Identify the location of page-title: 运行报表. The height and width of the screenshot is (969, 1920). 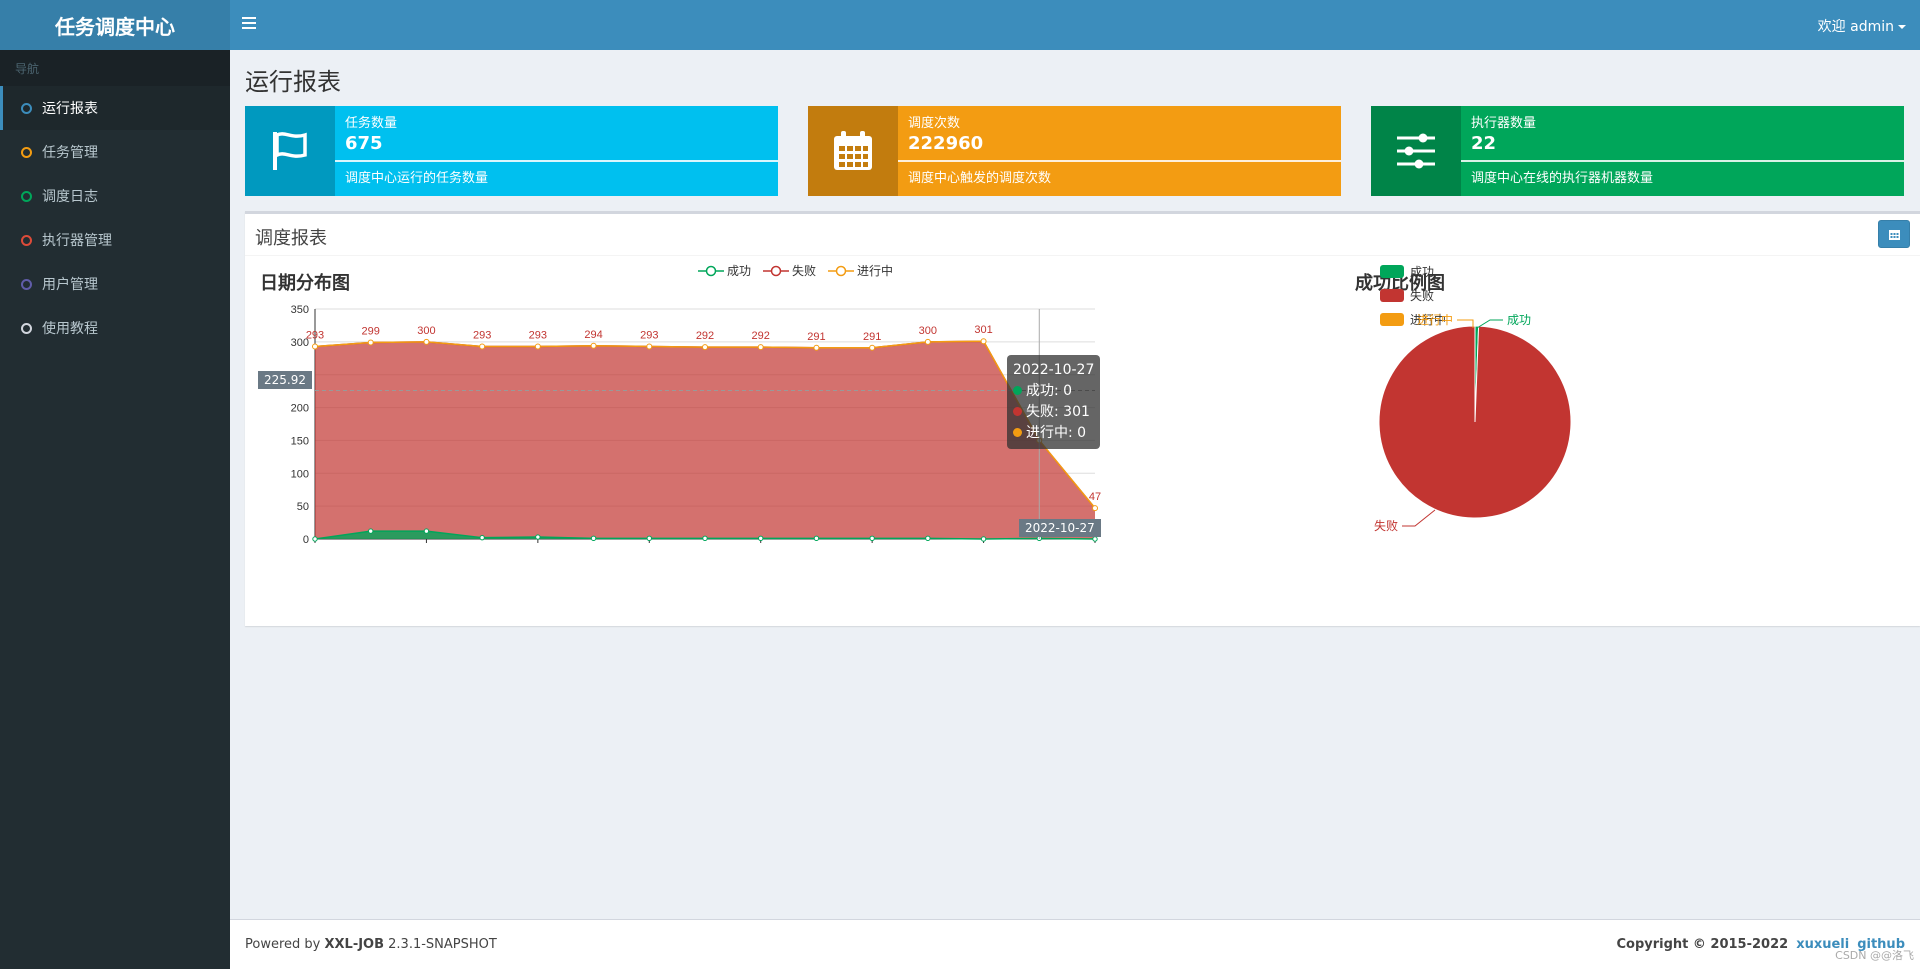
(293, 82).